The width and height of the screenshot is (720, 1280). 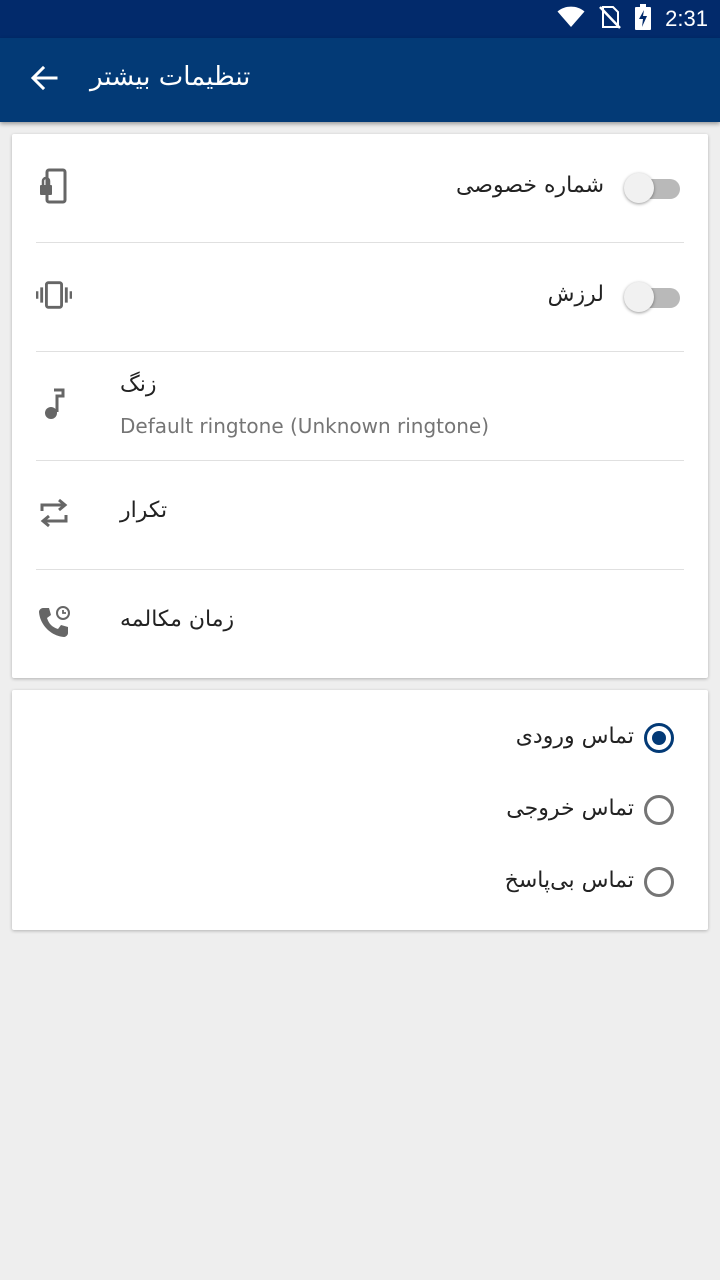 What do you see at coordinates (360, 297) in the screenshot?
I see `setting-vibration: لرزش` at bounding box center [360, 297].